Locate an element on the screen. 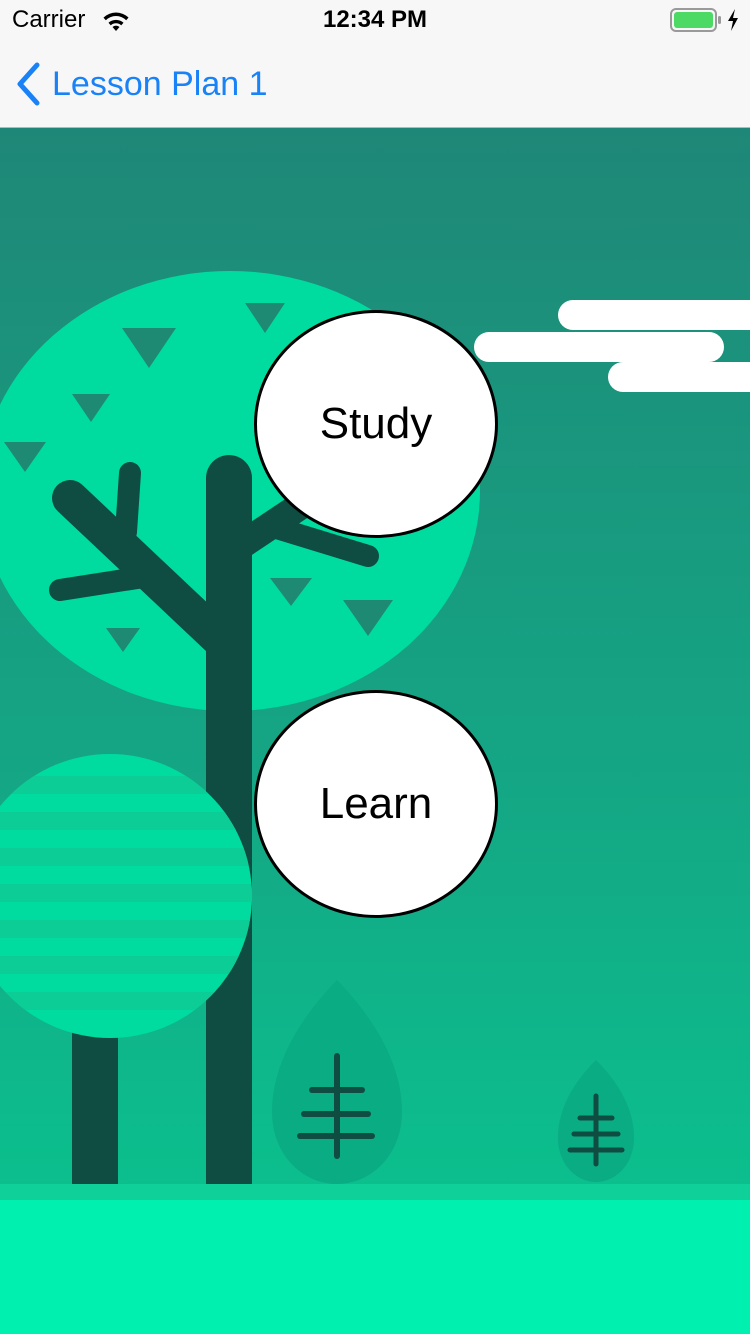 Image resolution: width=750 pixels, height=1334 pixels. status-bar: Carrier 12:34 PM is located at coordinates (375, 20).